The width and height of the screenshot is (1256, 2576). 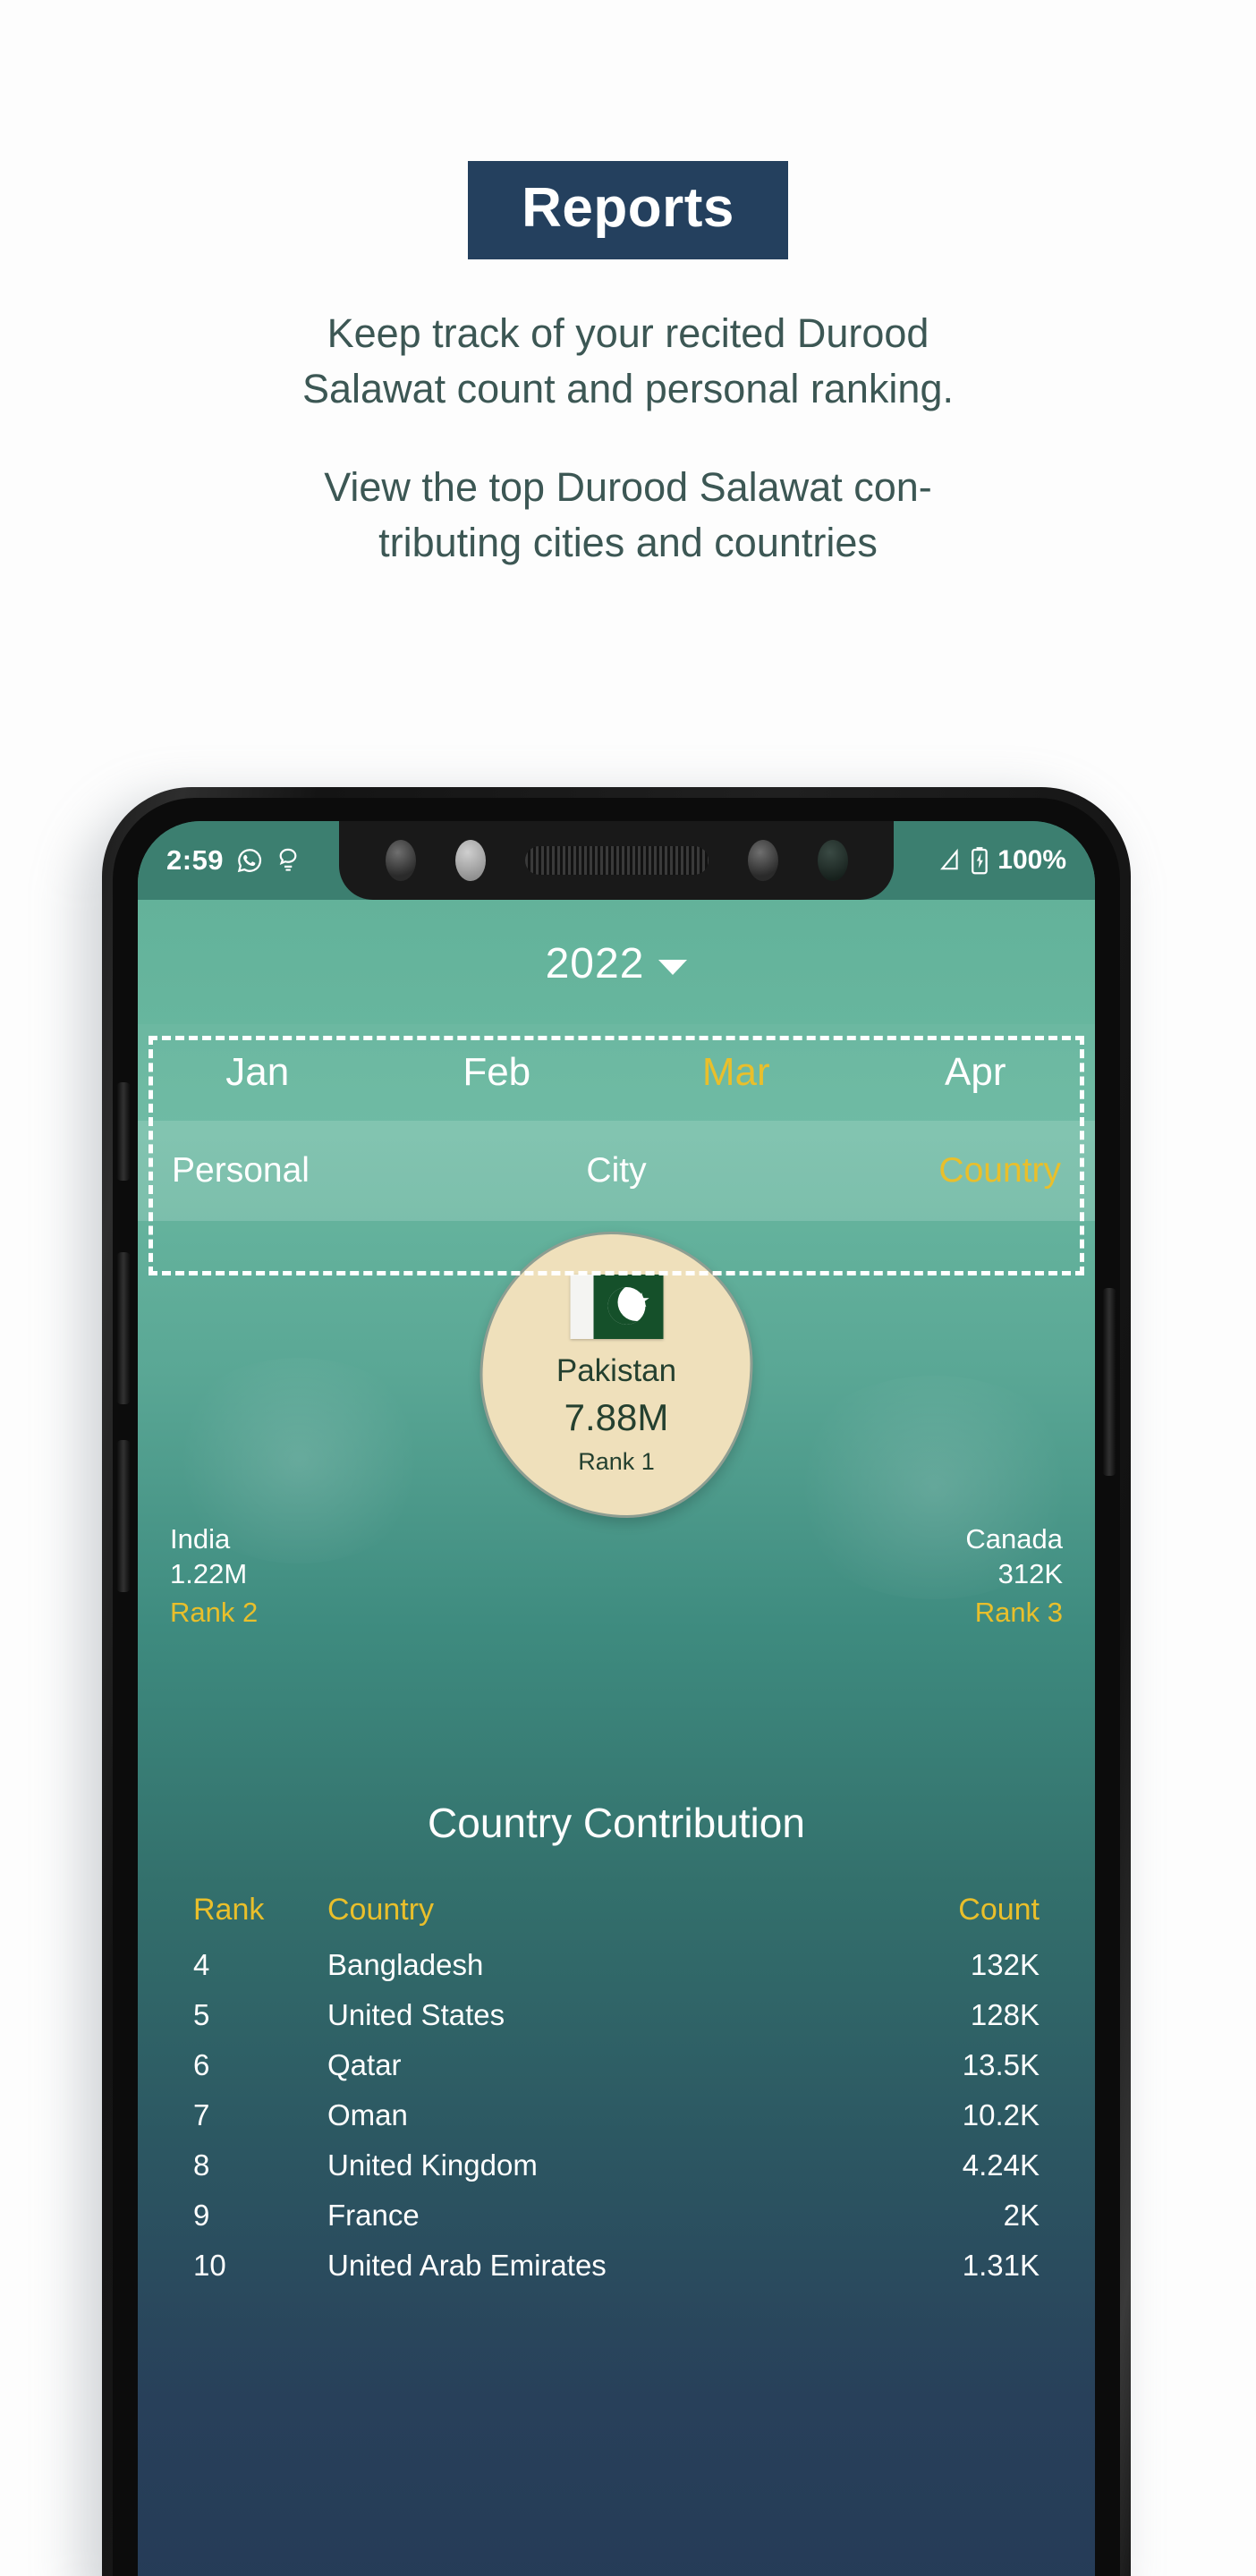 I want to click on cell-rank: 4, so click(x=201, y=1964).